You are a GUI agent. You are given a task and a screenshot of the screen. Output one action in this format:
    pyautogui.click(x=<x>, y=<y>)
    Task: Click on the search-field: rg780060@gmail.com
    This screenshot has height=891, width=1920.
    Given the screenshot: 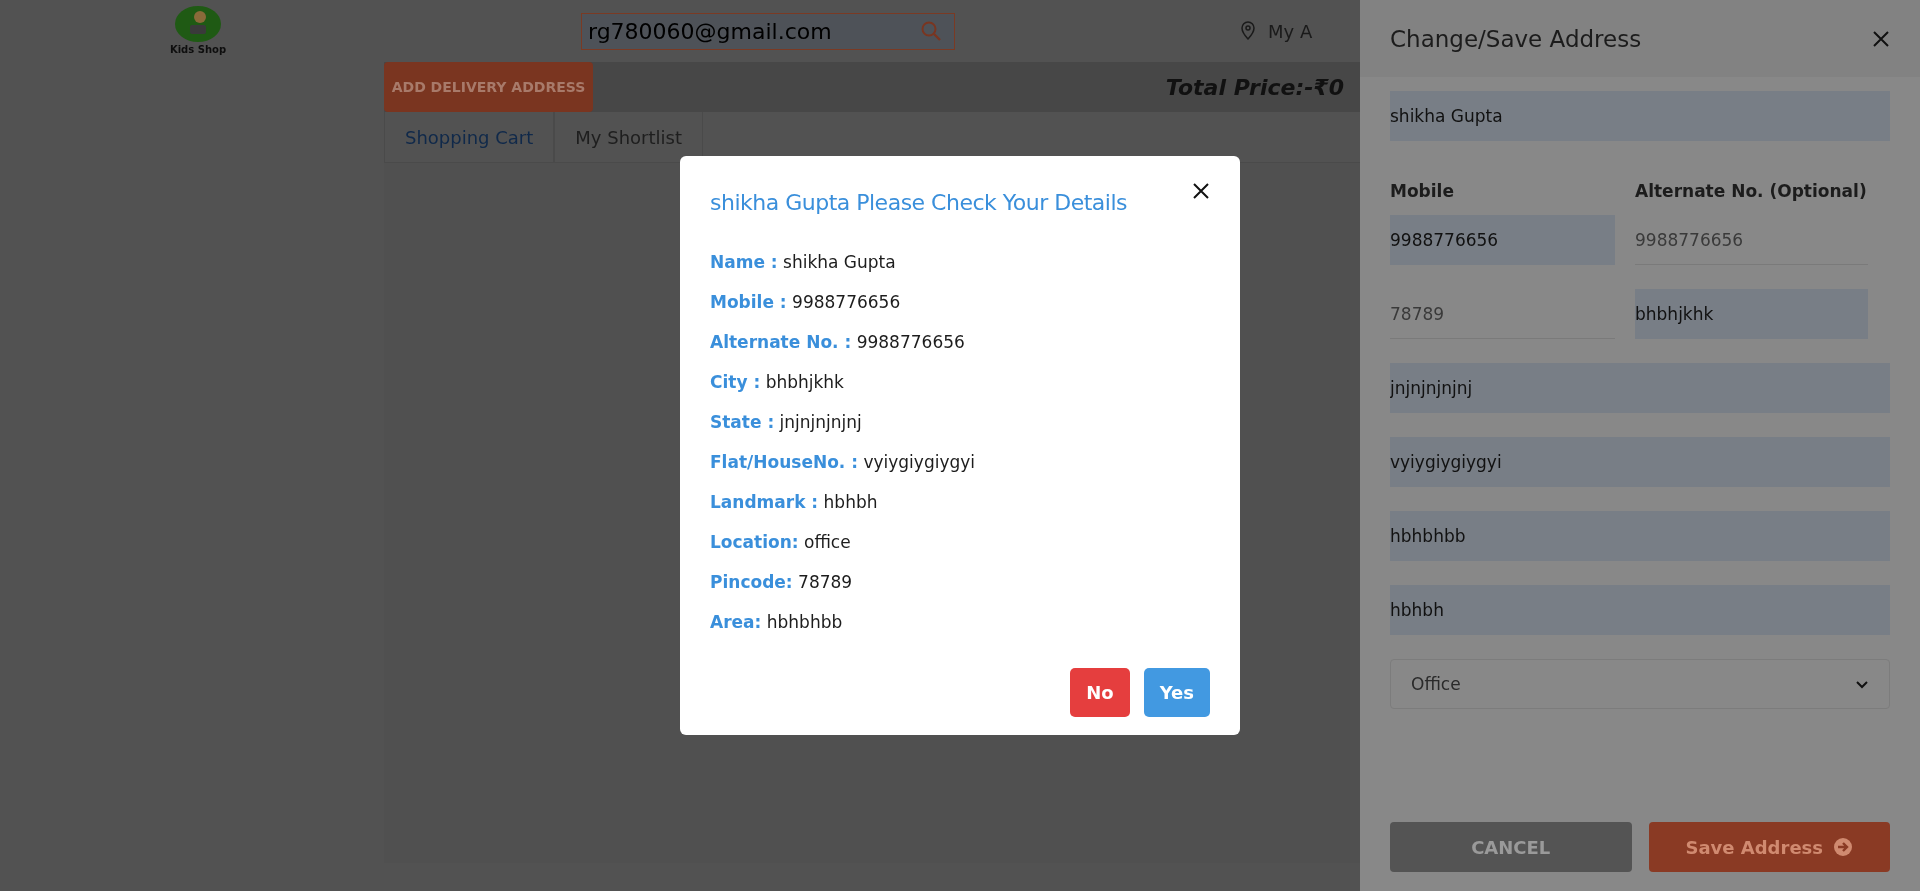 What is the action you would take?
    pyautogui.click(x=768, y=31)
    